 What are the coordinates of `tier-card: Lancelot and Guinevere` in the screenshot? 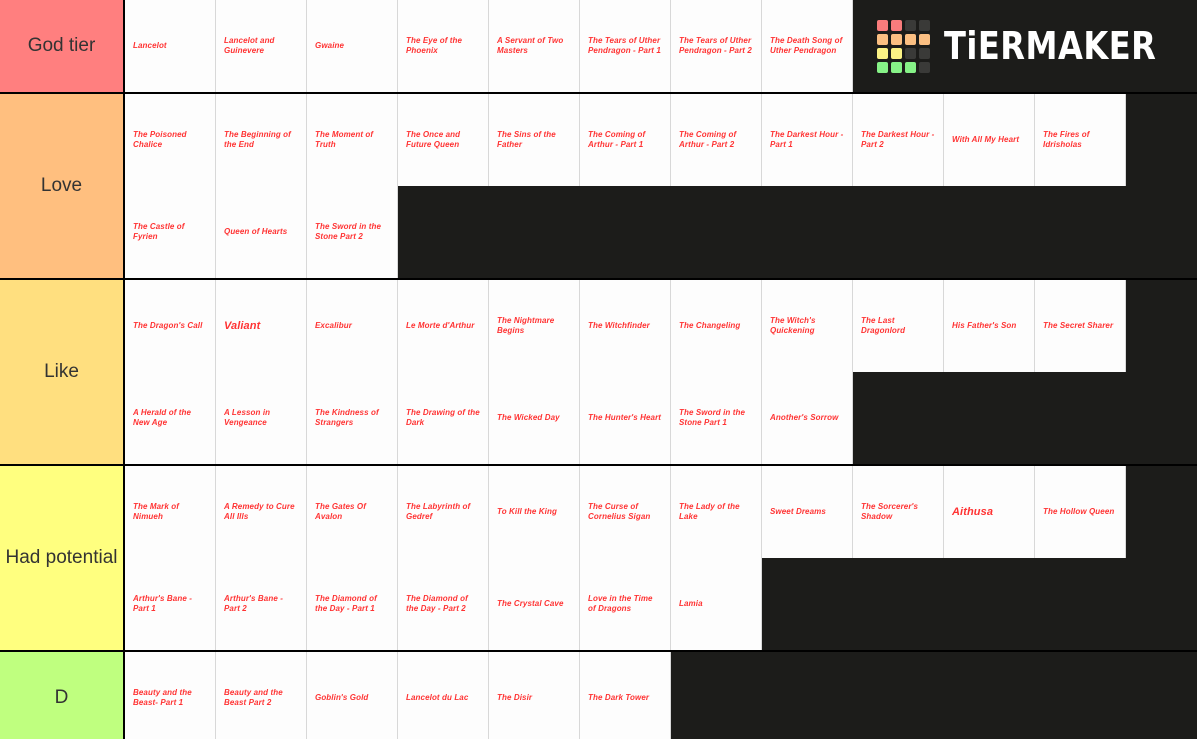 It's located at (261, 46).